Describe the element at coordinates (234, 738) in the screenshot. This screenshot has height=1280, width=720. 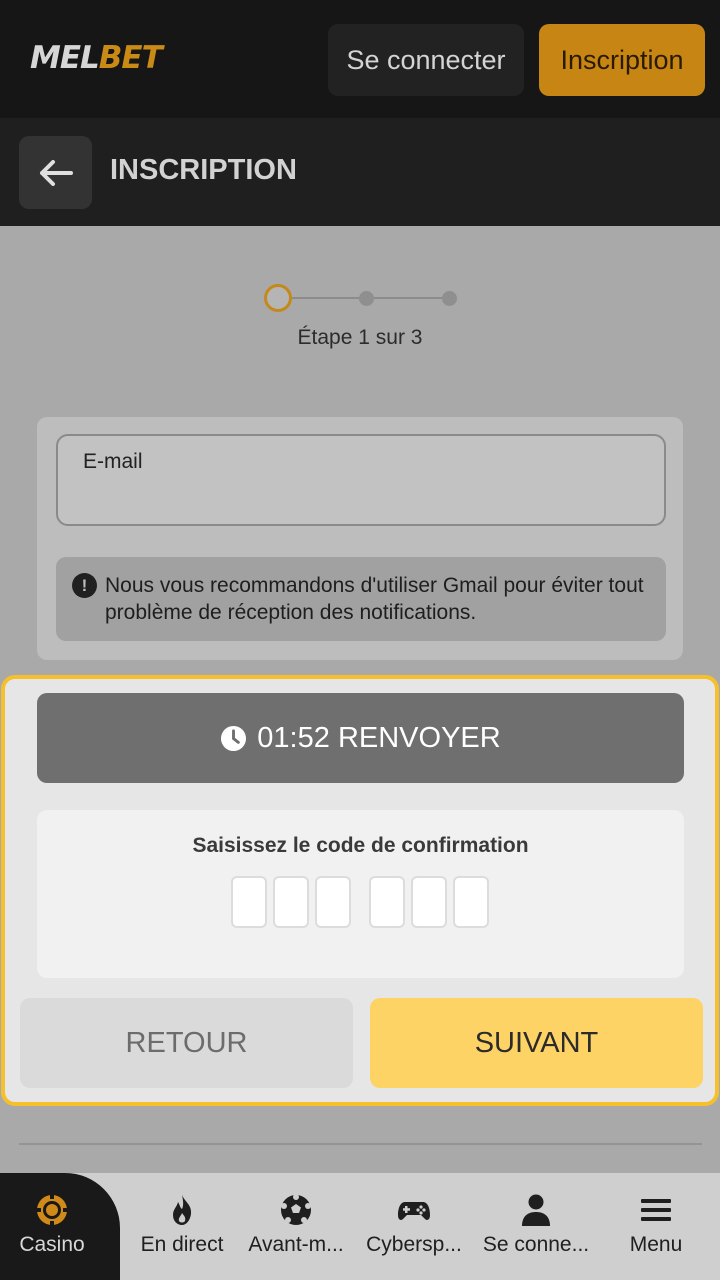
I see `clock-icon` at that location.